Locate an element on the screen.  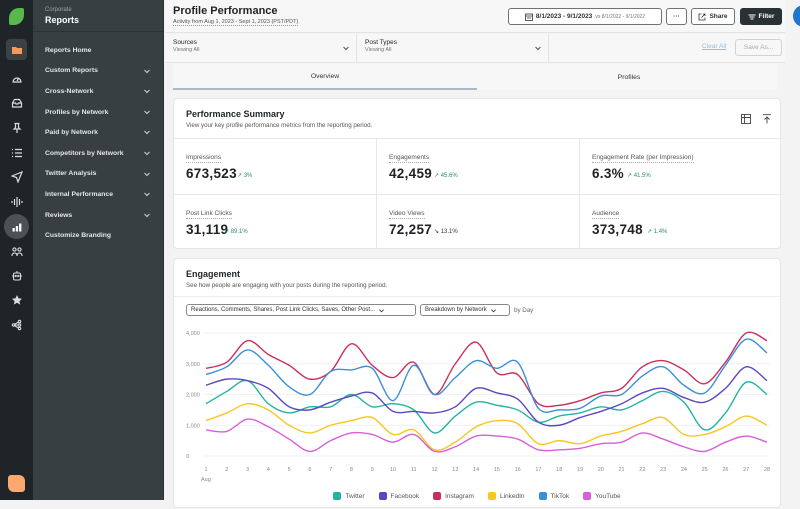
x-month-label: Aug is located at coordinates (206, 480).